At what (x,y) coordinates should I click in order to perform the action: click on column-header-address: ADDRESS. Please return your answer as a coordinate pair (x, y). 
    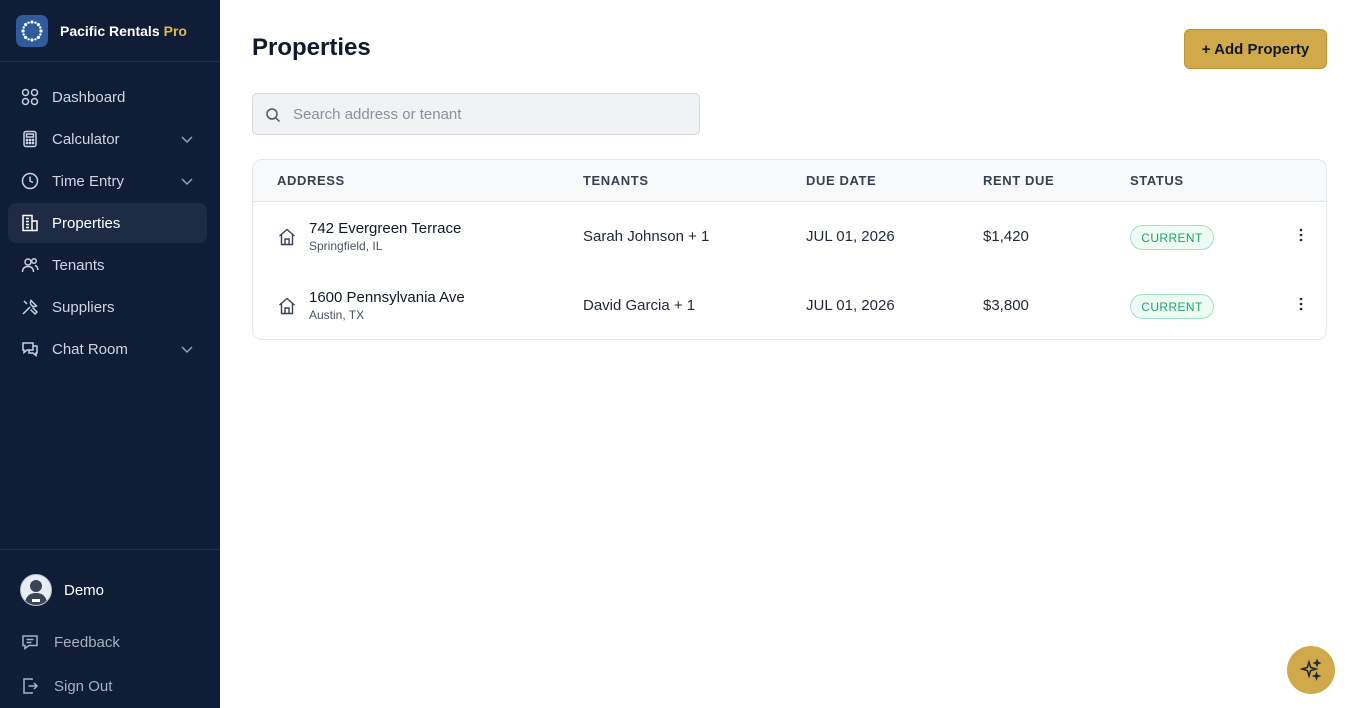
    Looking at the image, I should click on (311, 180).